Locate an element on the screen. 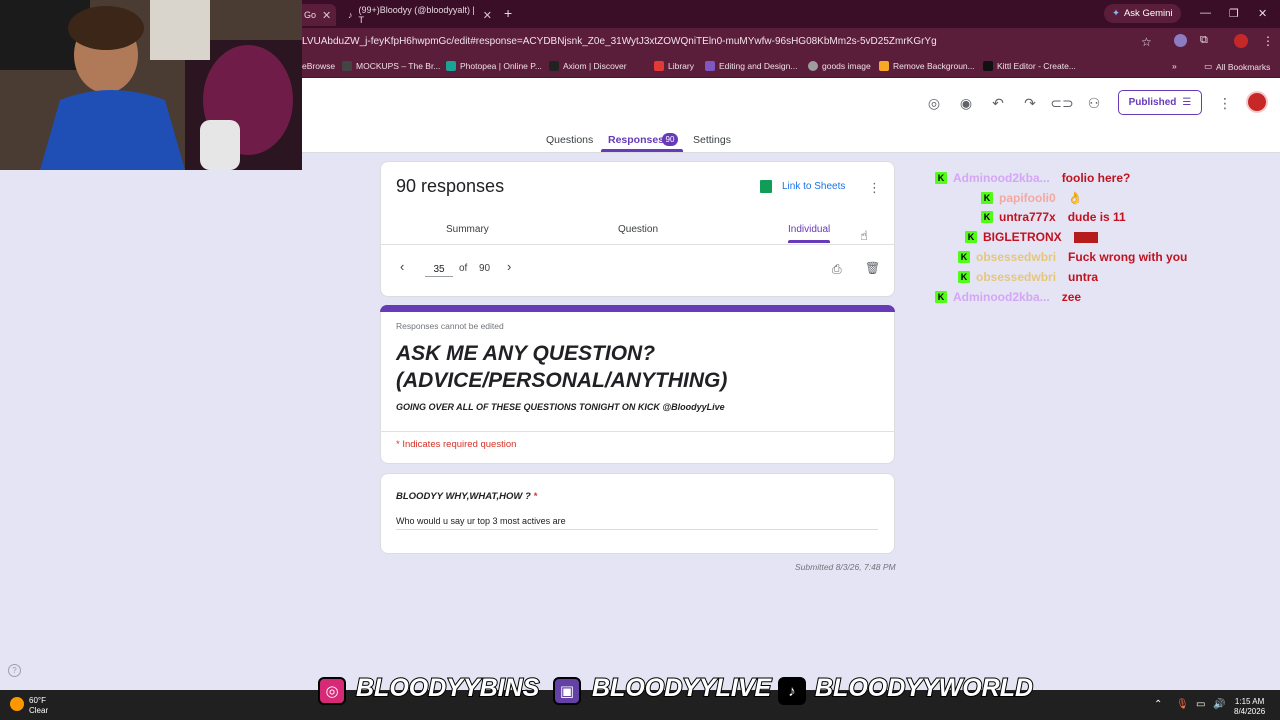 Image resolution: width=1280 pixels, height=720 pixels. palette-icon: ◎ is located at coordinates (934, 103).